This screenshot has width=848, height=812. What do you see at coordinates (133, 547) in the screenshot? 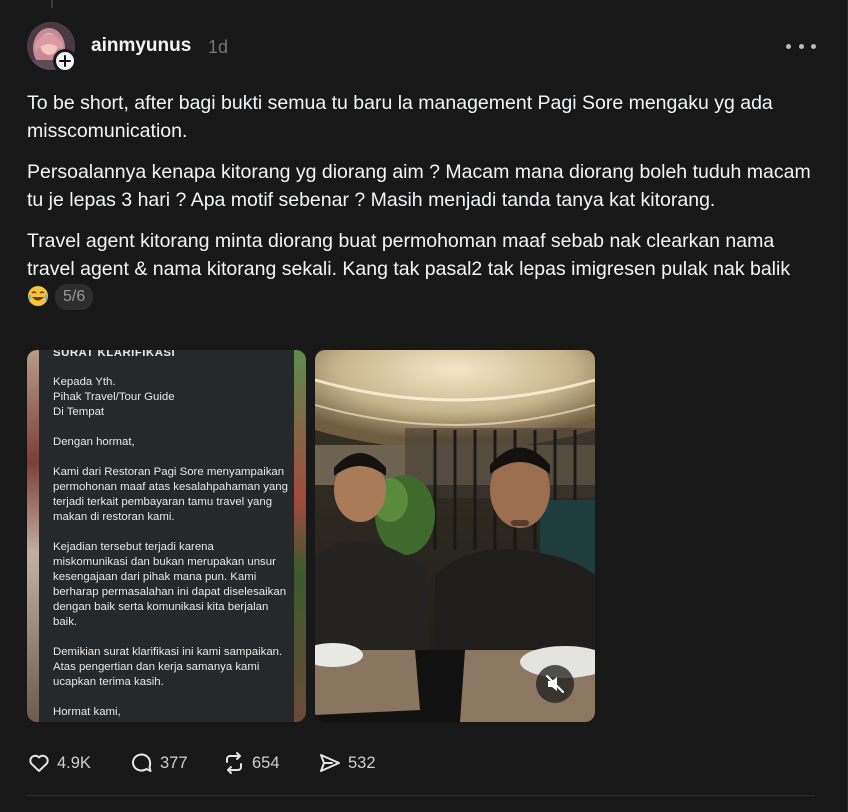
I see `letter-line: Kejadian tersebut terjadi karena` at bounding box center [133, 547].